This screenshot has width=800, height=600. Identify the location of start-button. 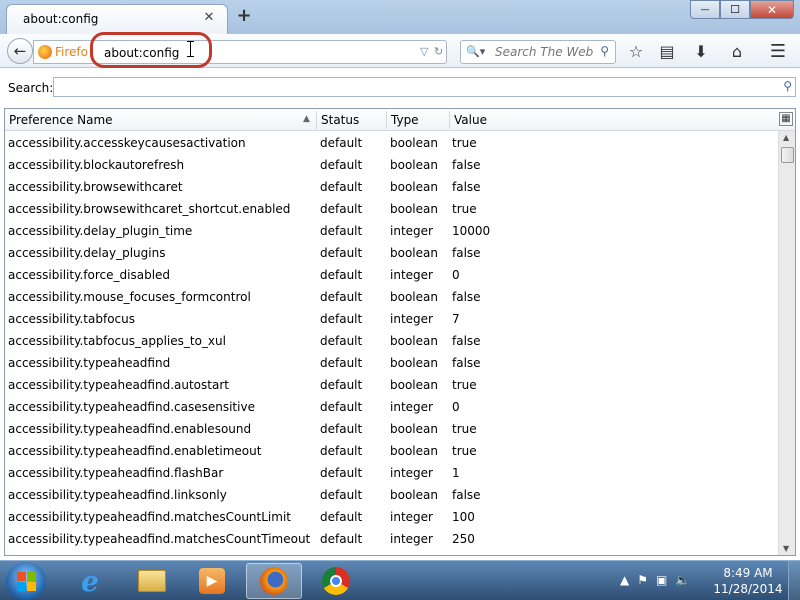
(26, 581).